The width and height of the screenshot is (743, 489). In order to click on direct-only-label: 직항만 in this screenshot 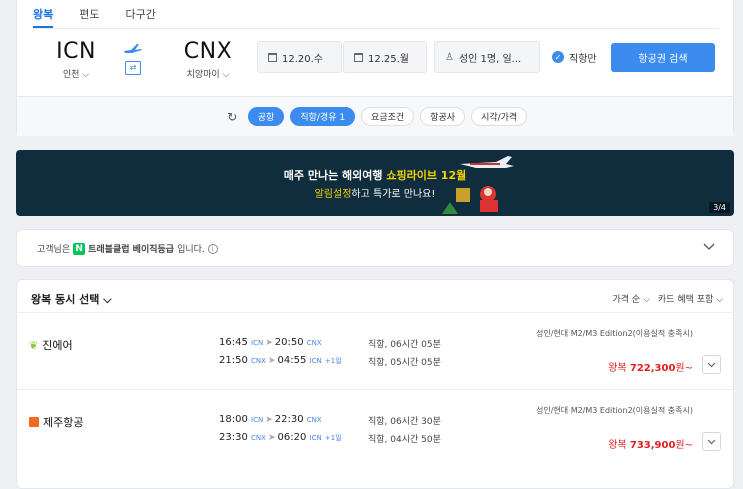, I will do `click(583, 59)`.